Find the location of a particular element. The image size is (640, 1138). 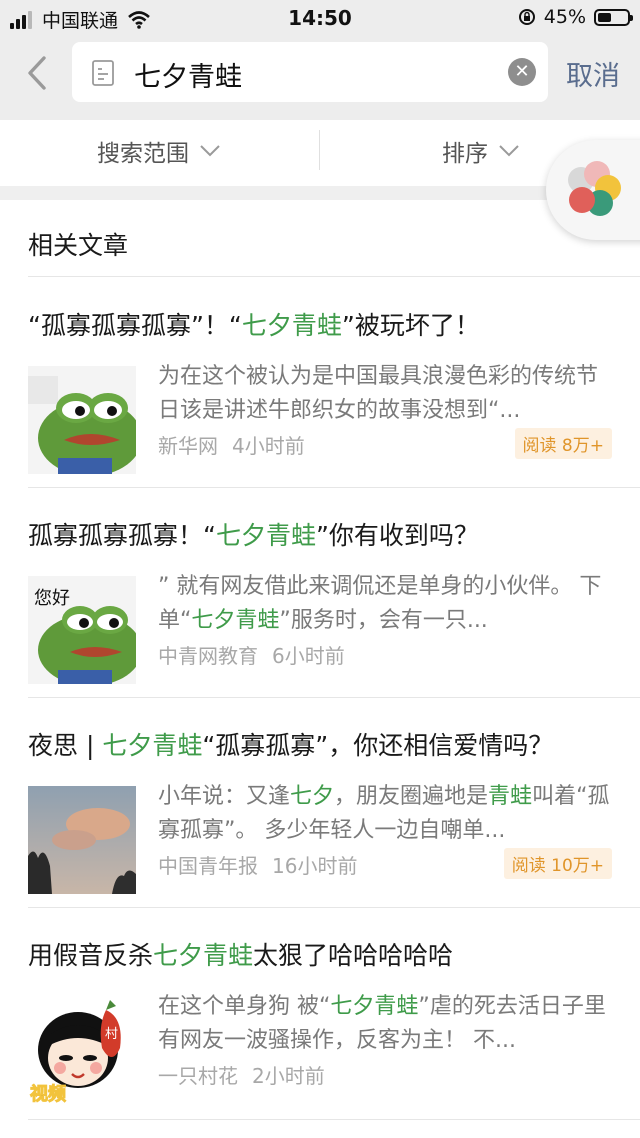

article-source: 中国青年报 is located at coordinates (208, 866).